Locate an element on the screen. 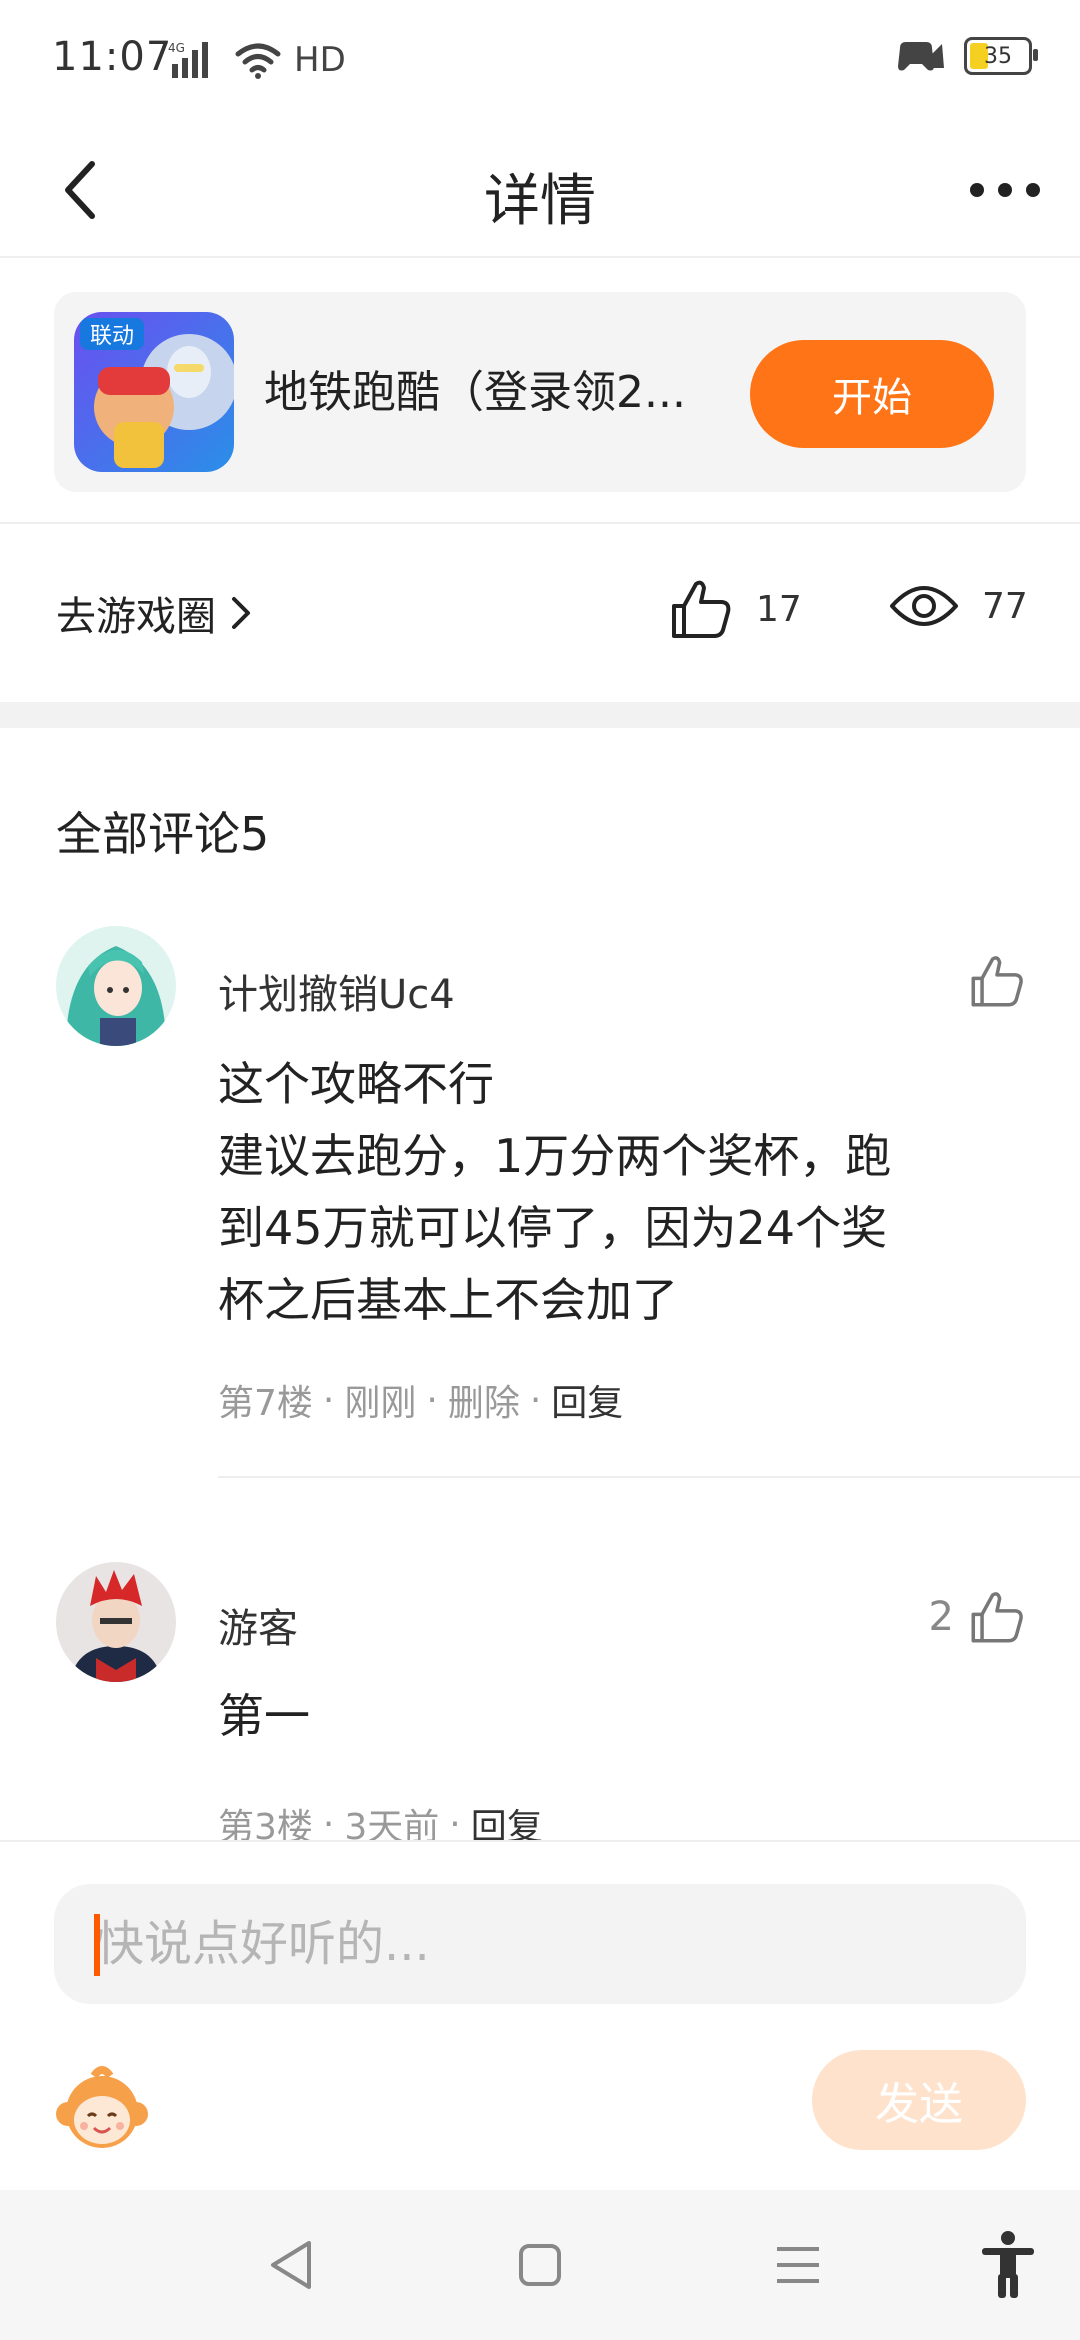 This screenshot has height=2340, width=1080. accessibility-person-icon is located at coordinates (1008, 2264).